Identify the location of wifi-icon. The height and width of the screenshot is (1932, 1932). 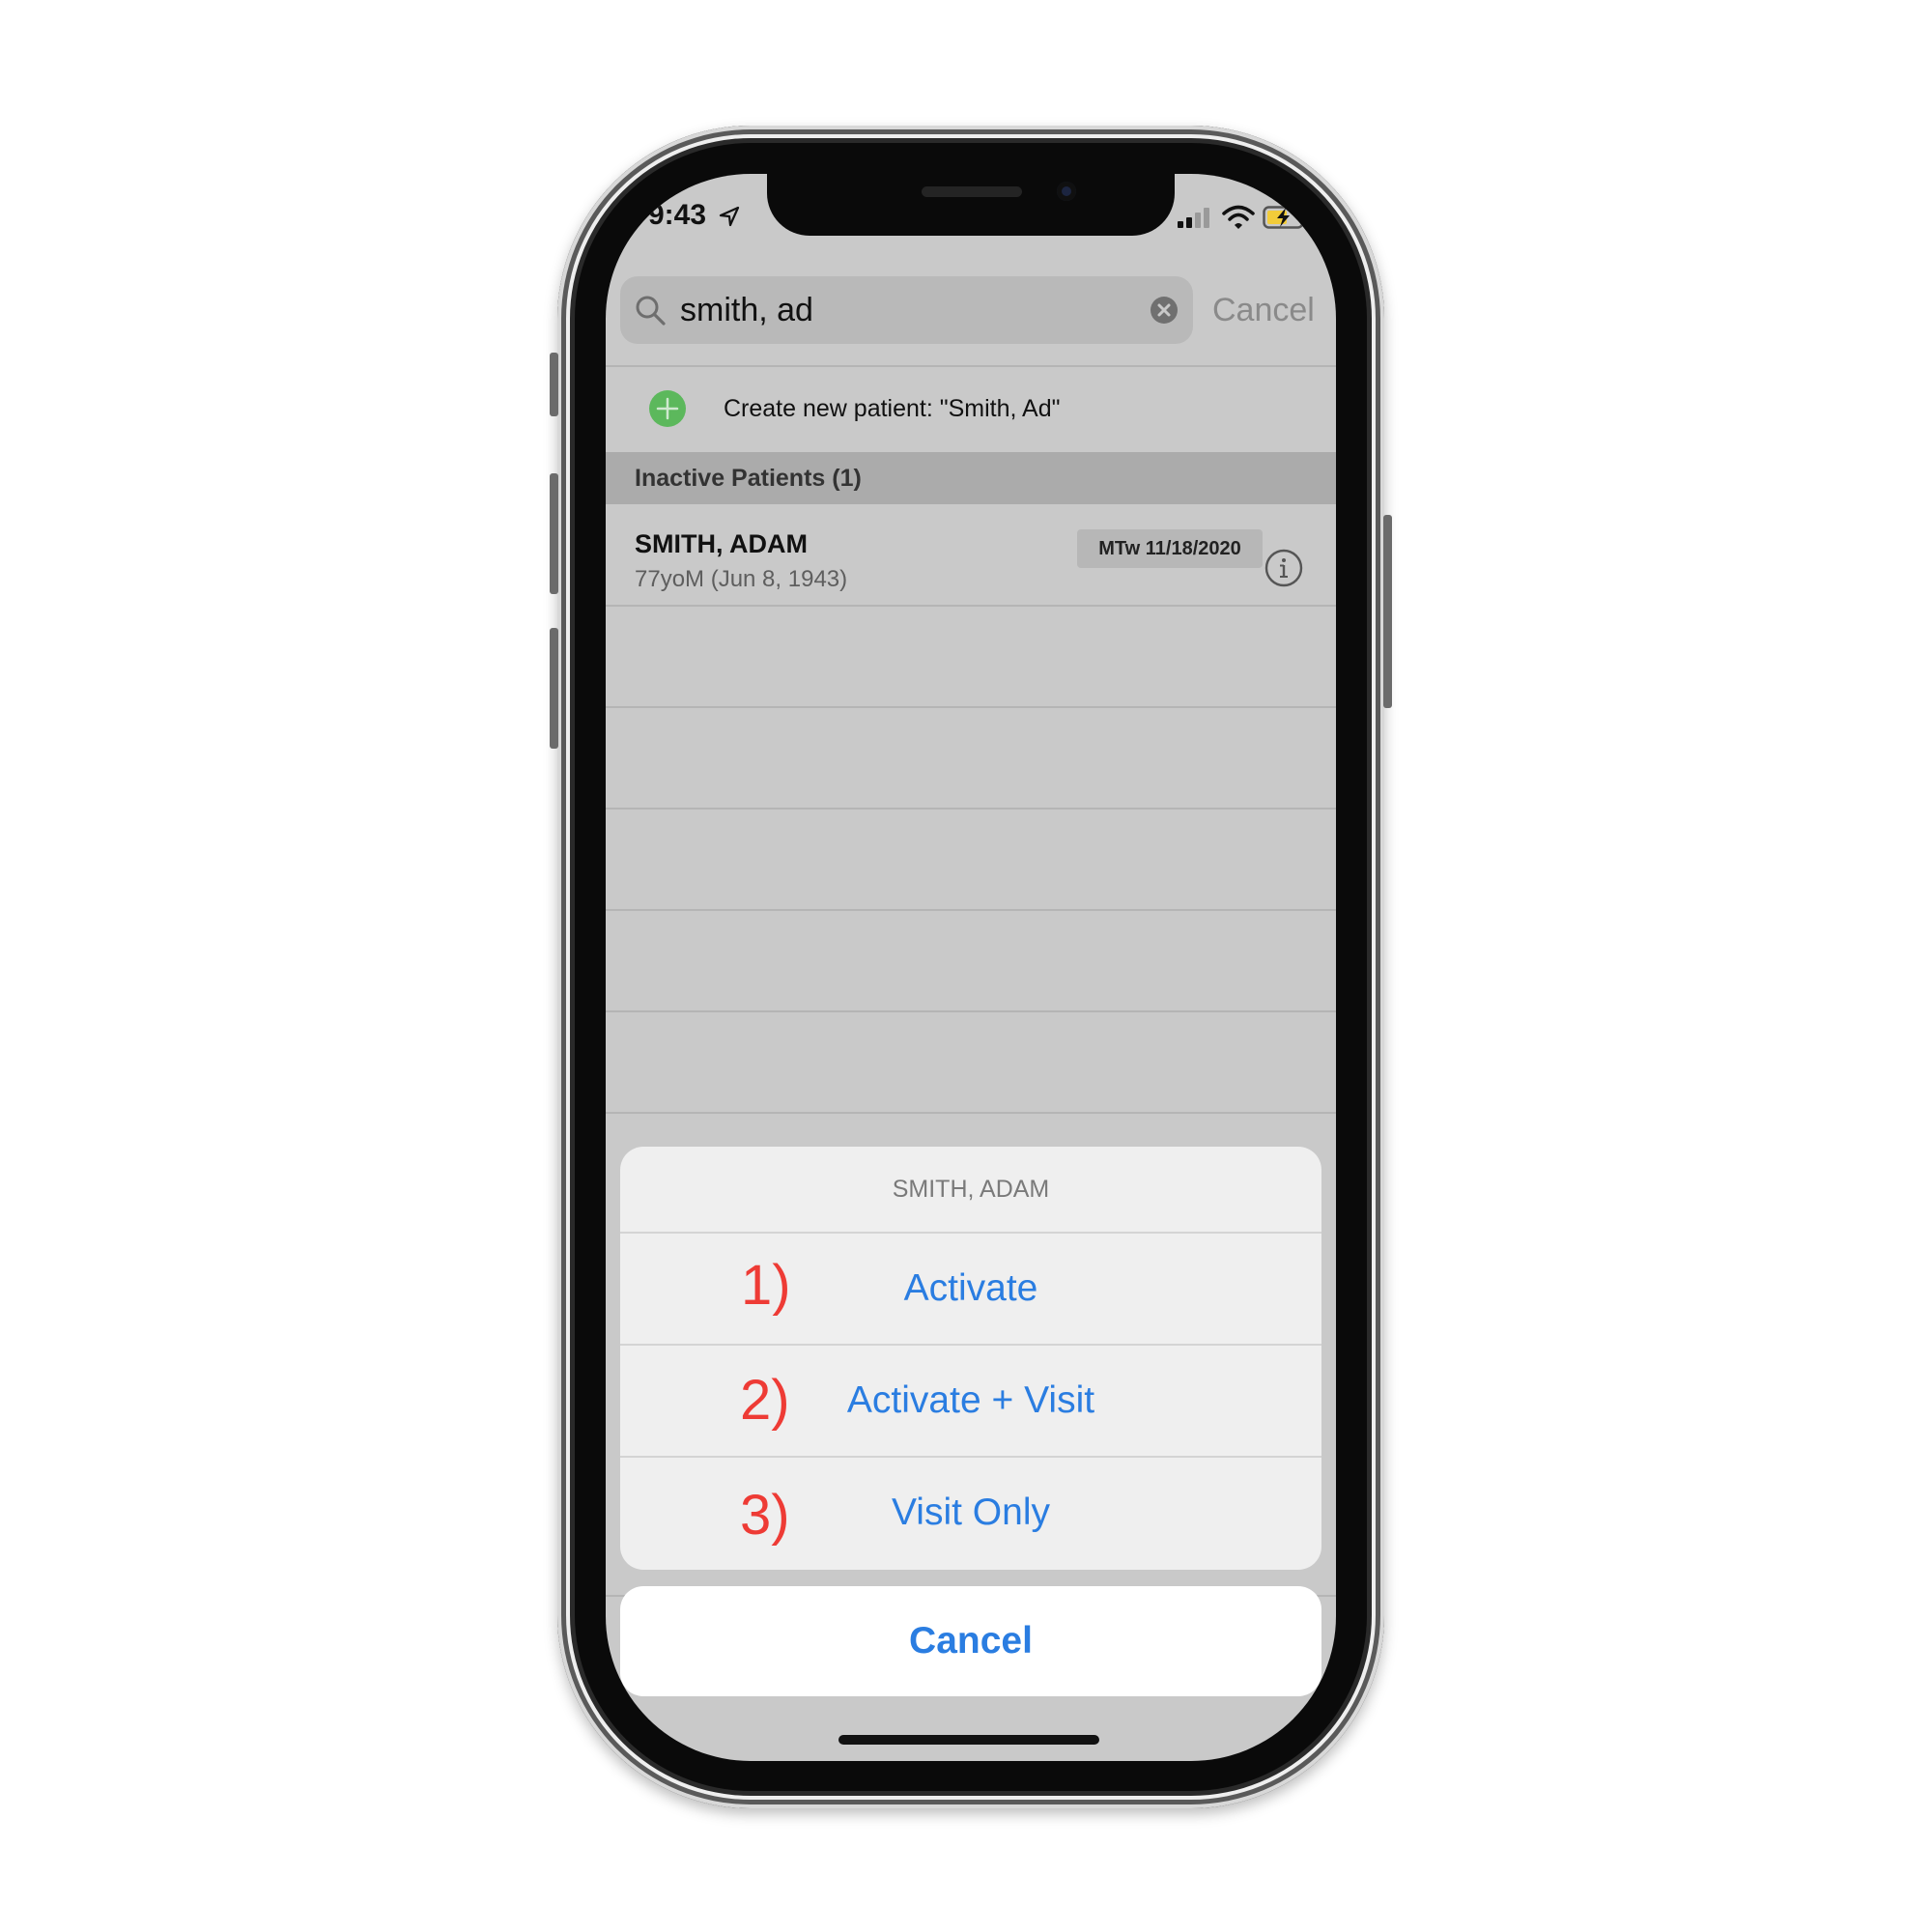
(1238, 217).